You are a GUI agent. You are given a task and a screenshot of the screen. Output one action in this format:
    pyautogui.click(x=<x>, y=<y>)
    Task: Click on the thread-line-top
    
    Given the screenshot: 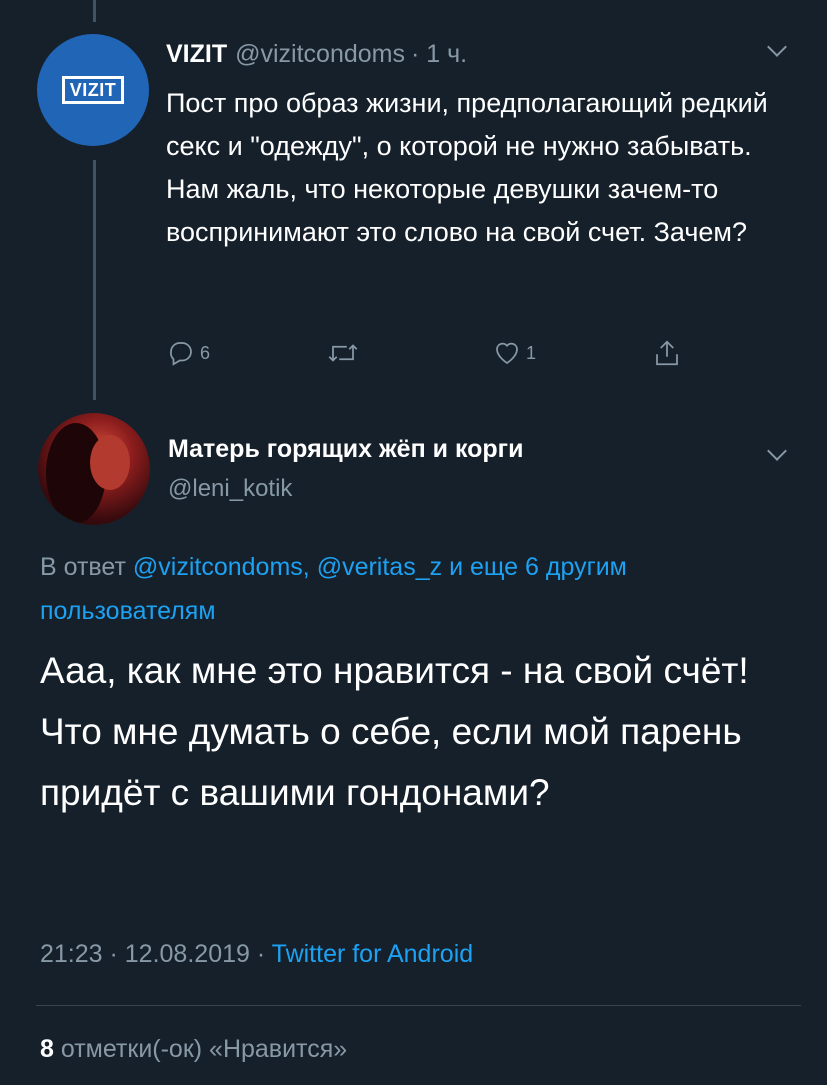 What is the action you would take?
    pyautogui.click(x=94, y=11)
    